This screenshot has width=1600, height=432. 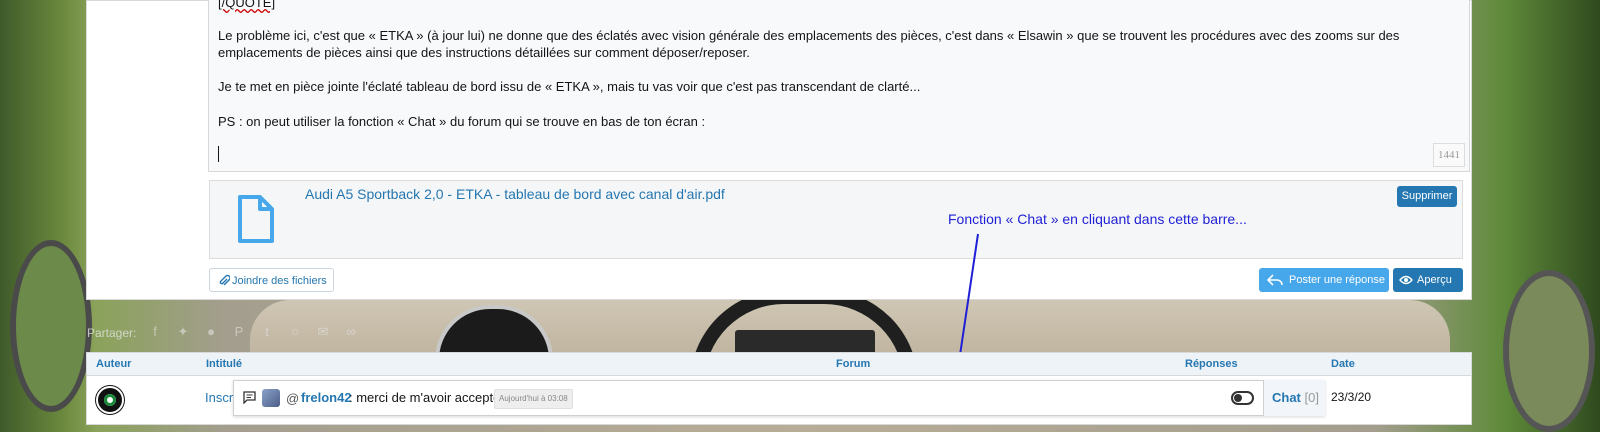 What do you see at coordinates (1343, 364) in the screenshot?
I see `column-header-date: Date` at bounding box center [1343, 364].